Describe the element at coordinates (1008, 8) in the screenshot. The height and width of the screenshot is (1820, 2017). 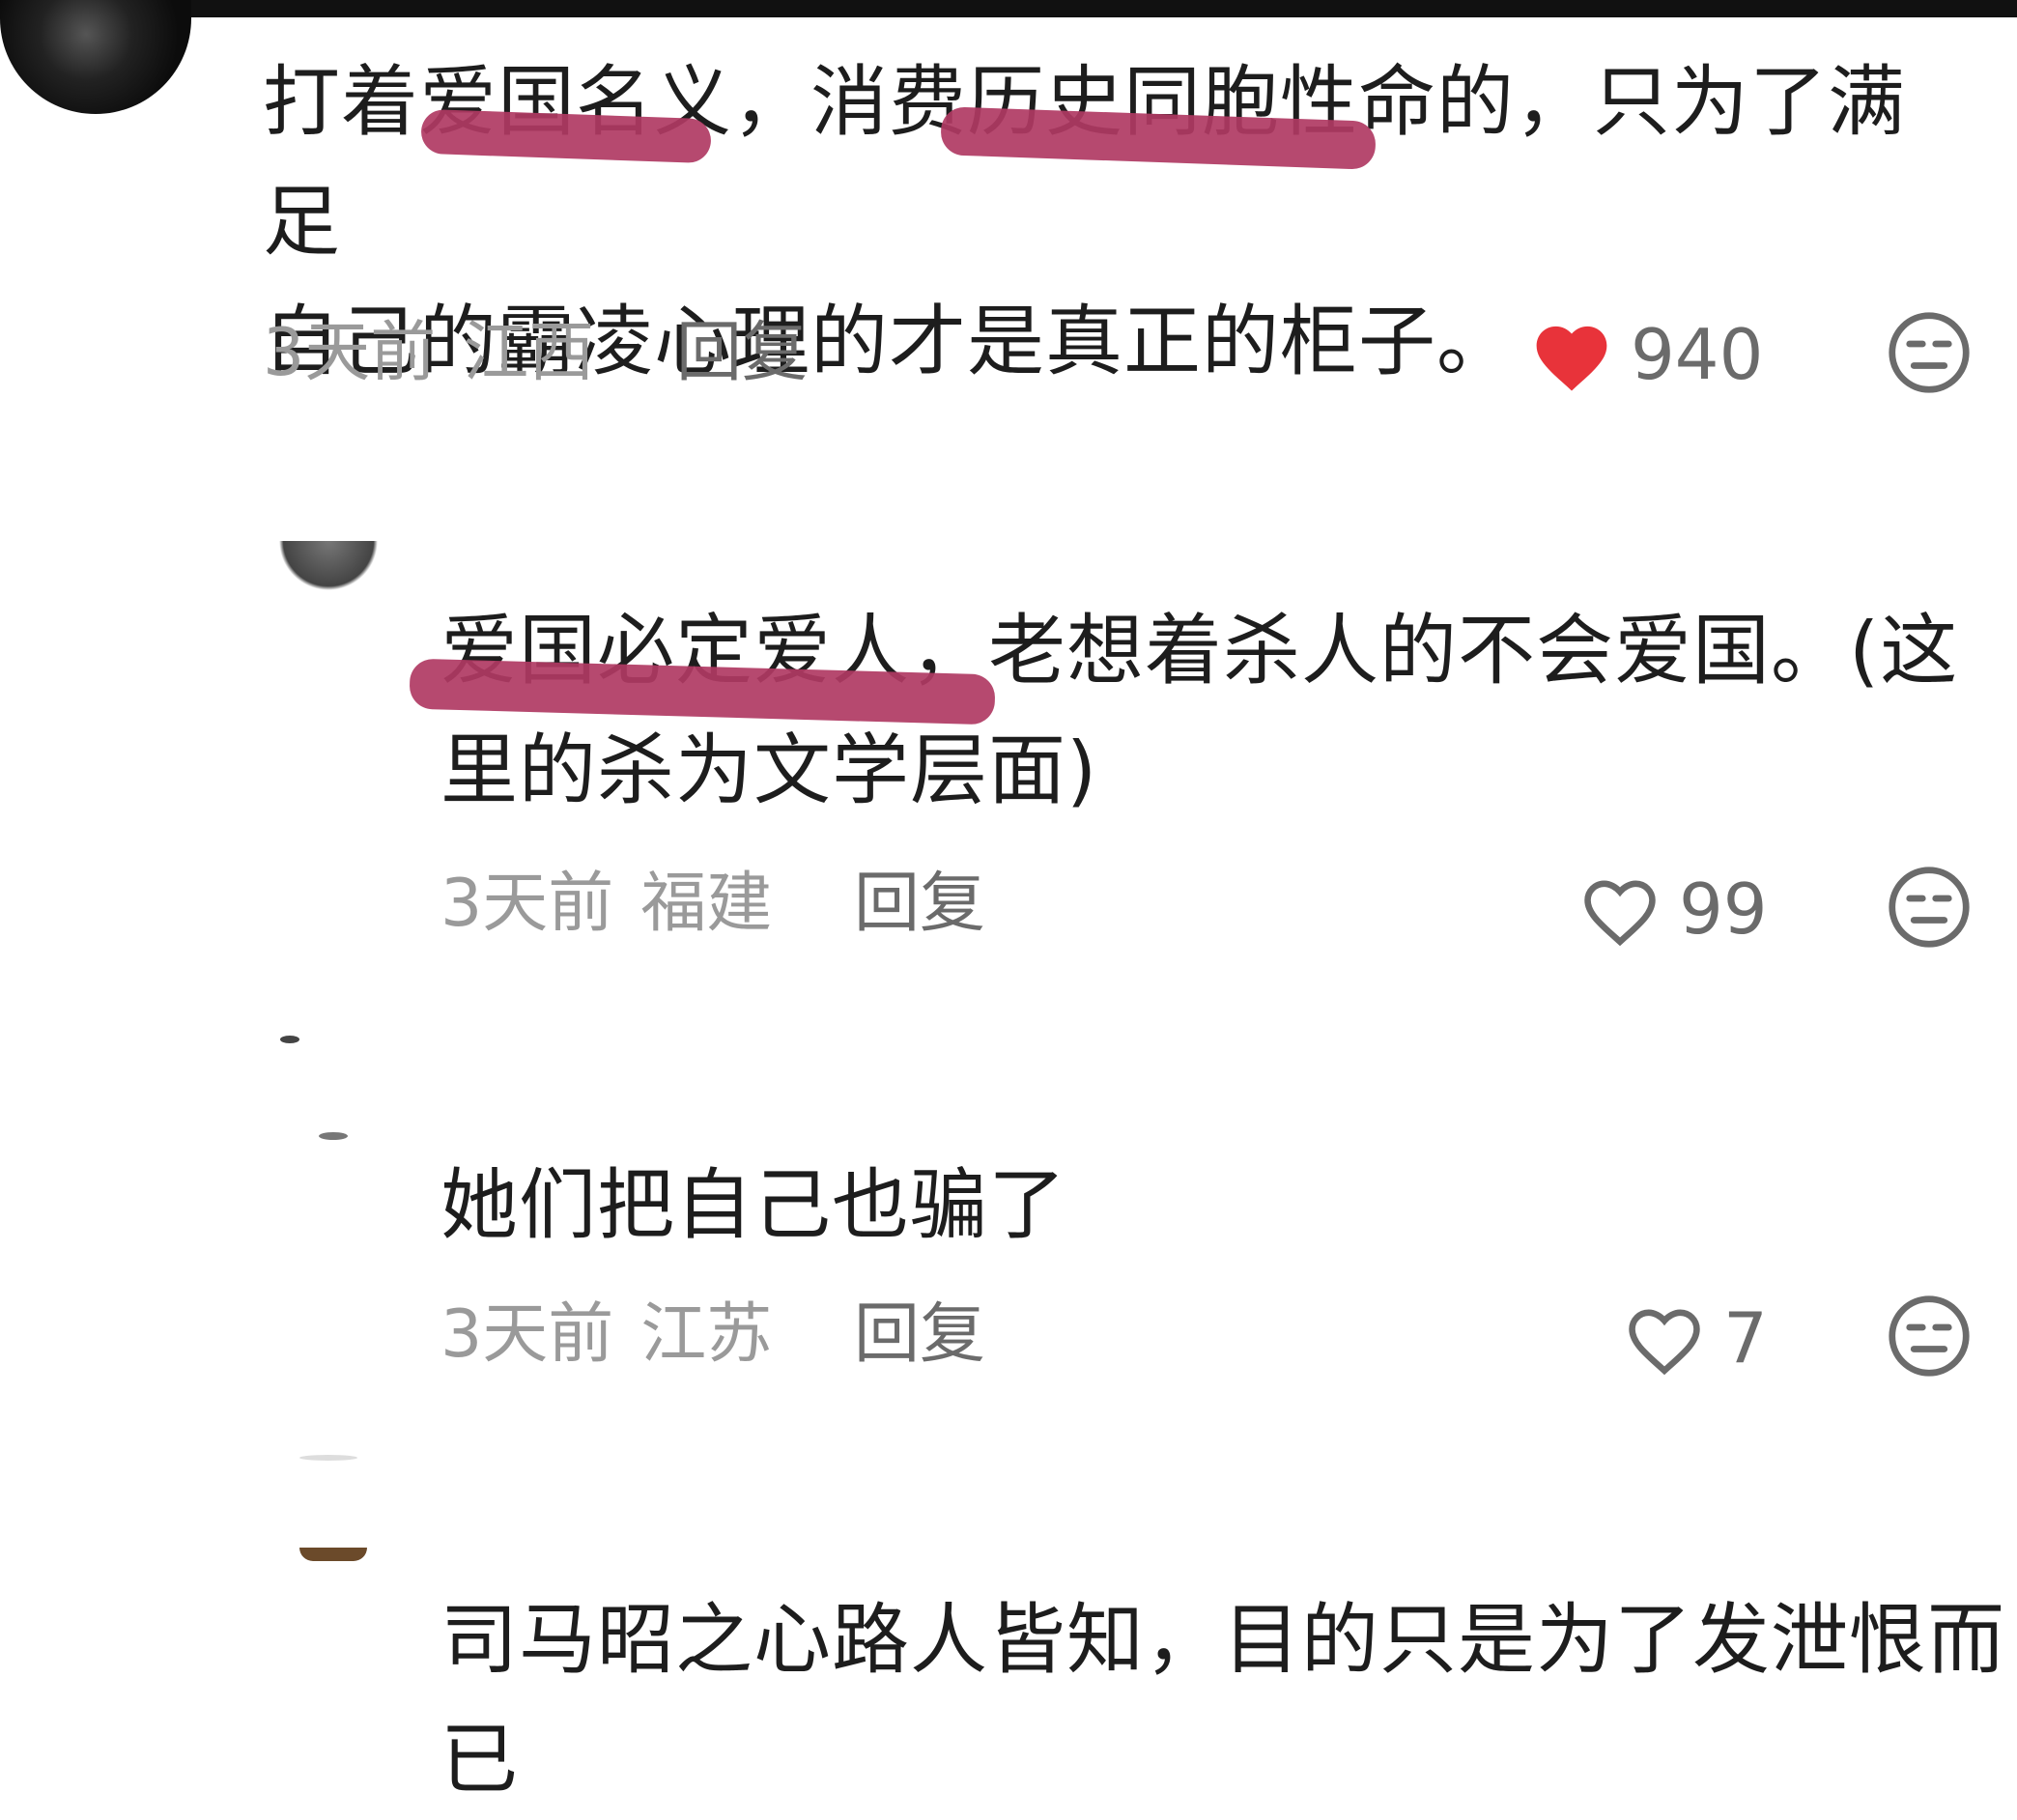
I see `top-edge-bar` at that location.